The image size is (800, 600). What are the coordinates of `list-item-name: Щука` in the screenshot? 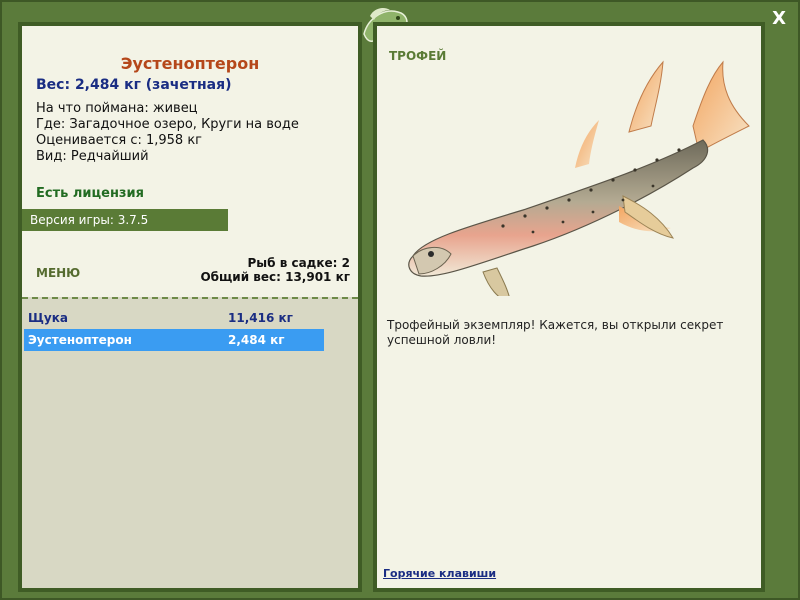 It's located at (48, 318).